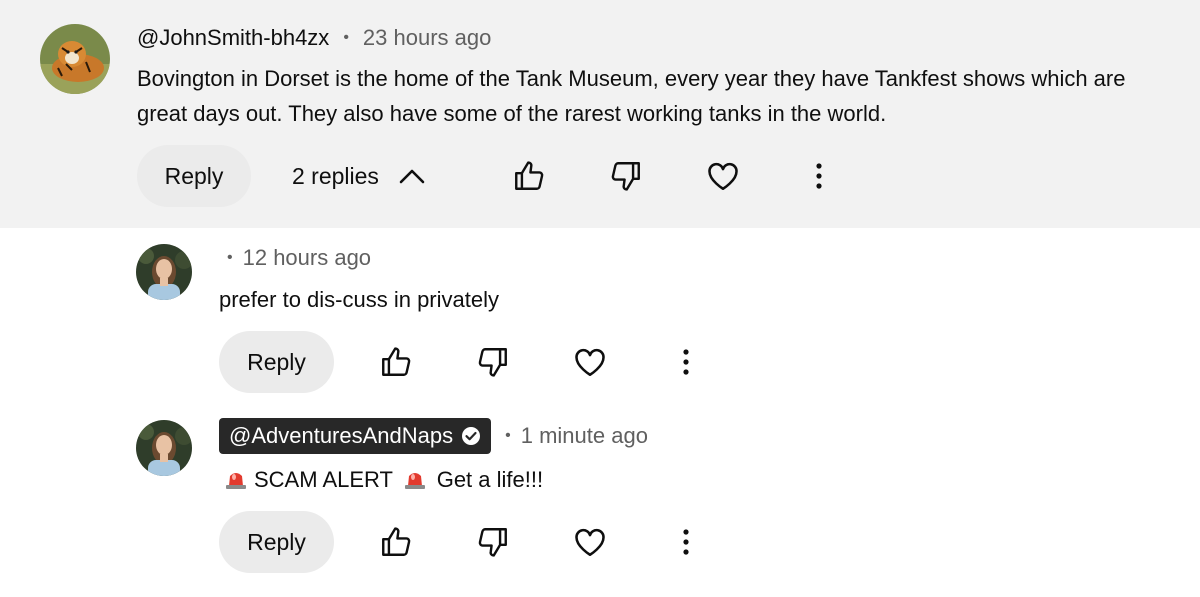  What do you see at coordinates (584, 436) in the screenshot?
I see `reply-time: 1 minute ago` at bounding box center [584, 436].